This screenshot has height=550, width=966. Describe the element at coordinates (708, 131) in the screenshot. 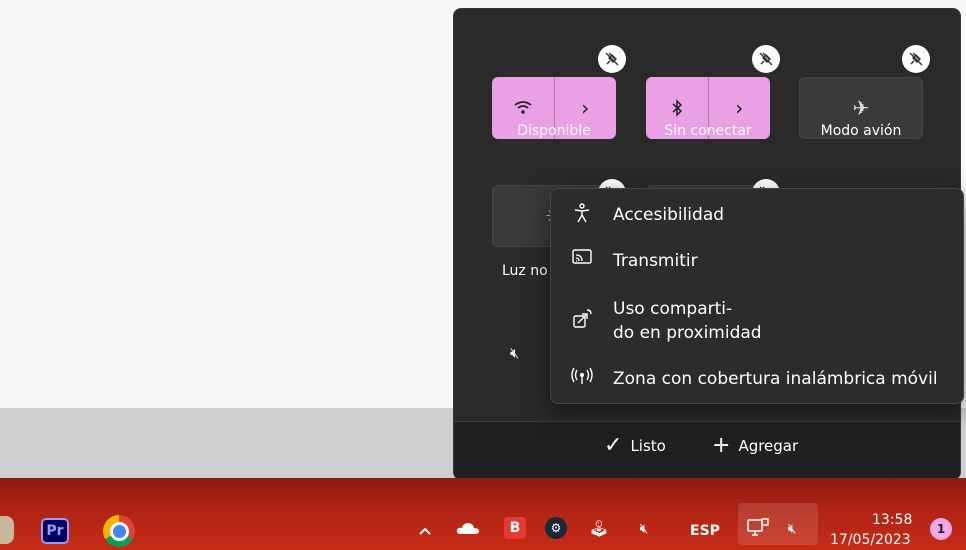

I see `tile-label-bluetooth: Sin conectar` at that location.